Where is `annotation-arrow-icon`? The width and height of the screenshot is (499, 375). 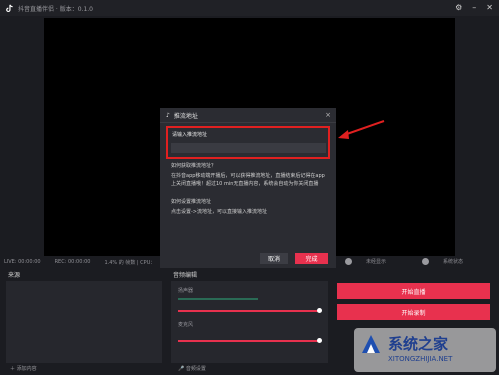
annotation-arrow-icon is located at coordinates (361, 129).